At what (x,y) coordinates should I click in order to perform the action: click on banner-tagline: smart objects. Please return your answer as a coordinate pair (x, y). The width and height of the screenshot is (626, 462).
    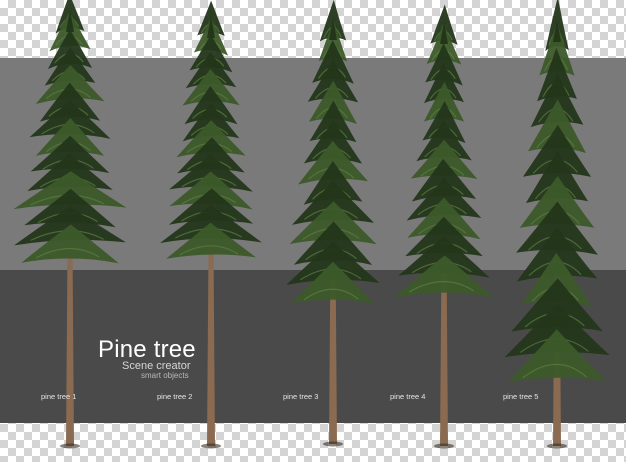
    Looking at the image, I should click on (165, 375).